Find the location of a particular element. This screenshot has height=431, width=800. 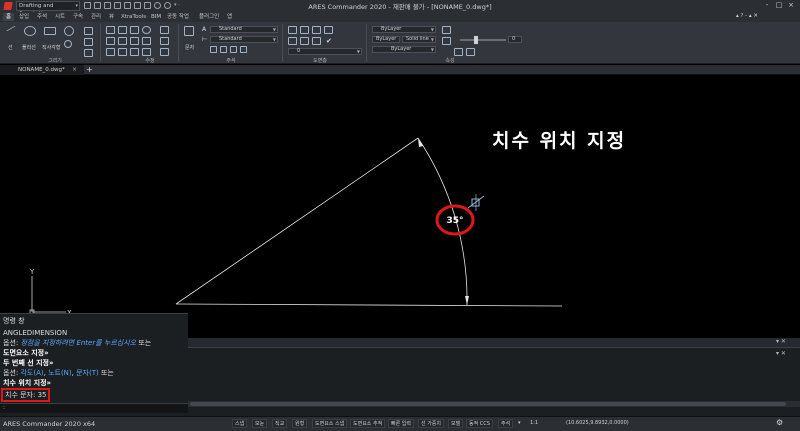

copy-icon is located at coordinates (122, 30).